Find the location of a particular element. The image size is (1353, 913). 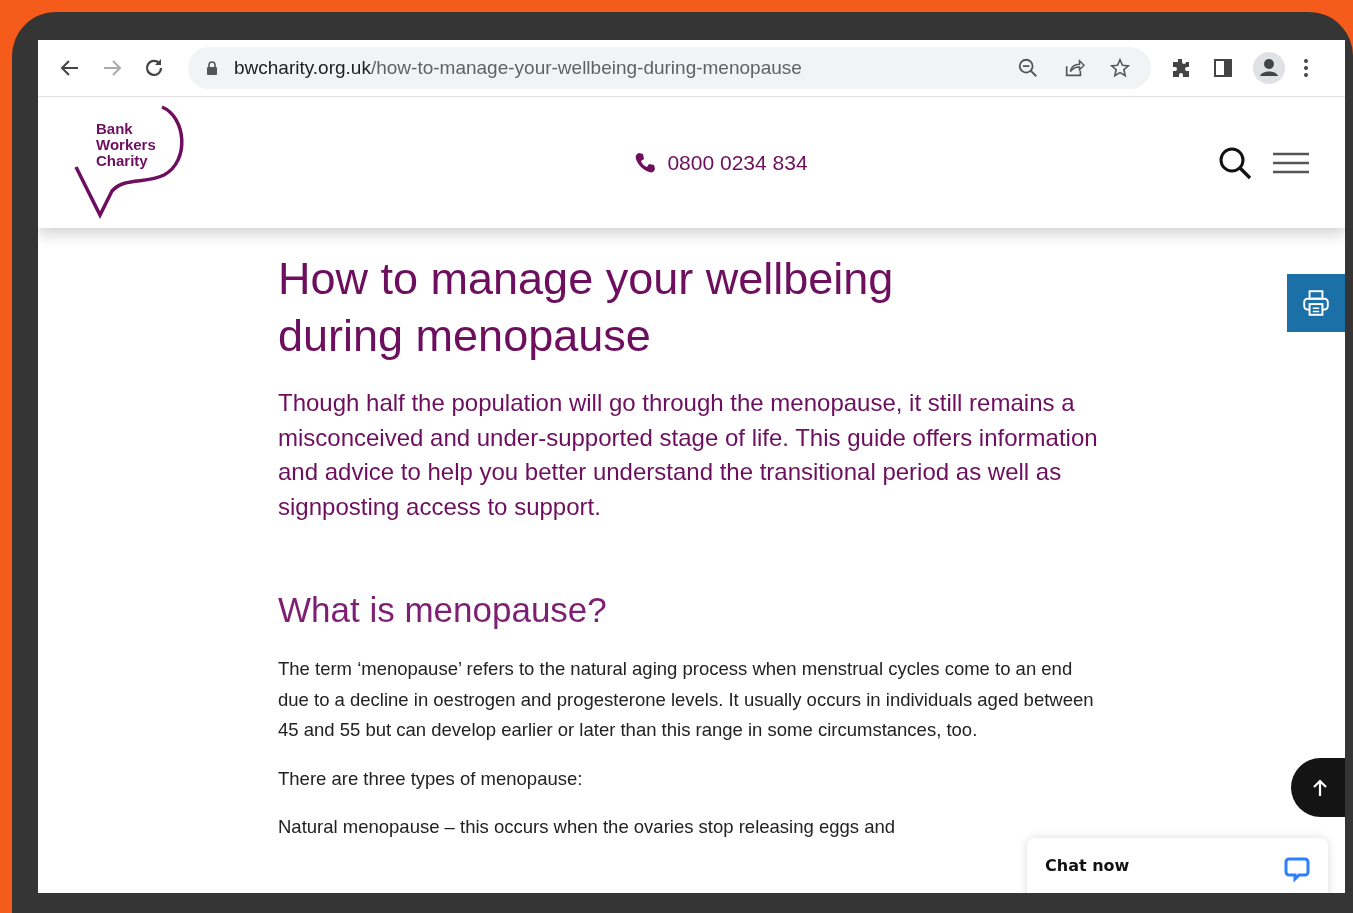

chat-label: Chat now is located at coordinates (1087, 865).